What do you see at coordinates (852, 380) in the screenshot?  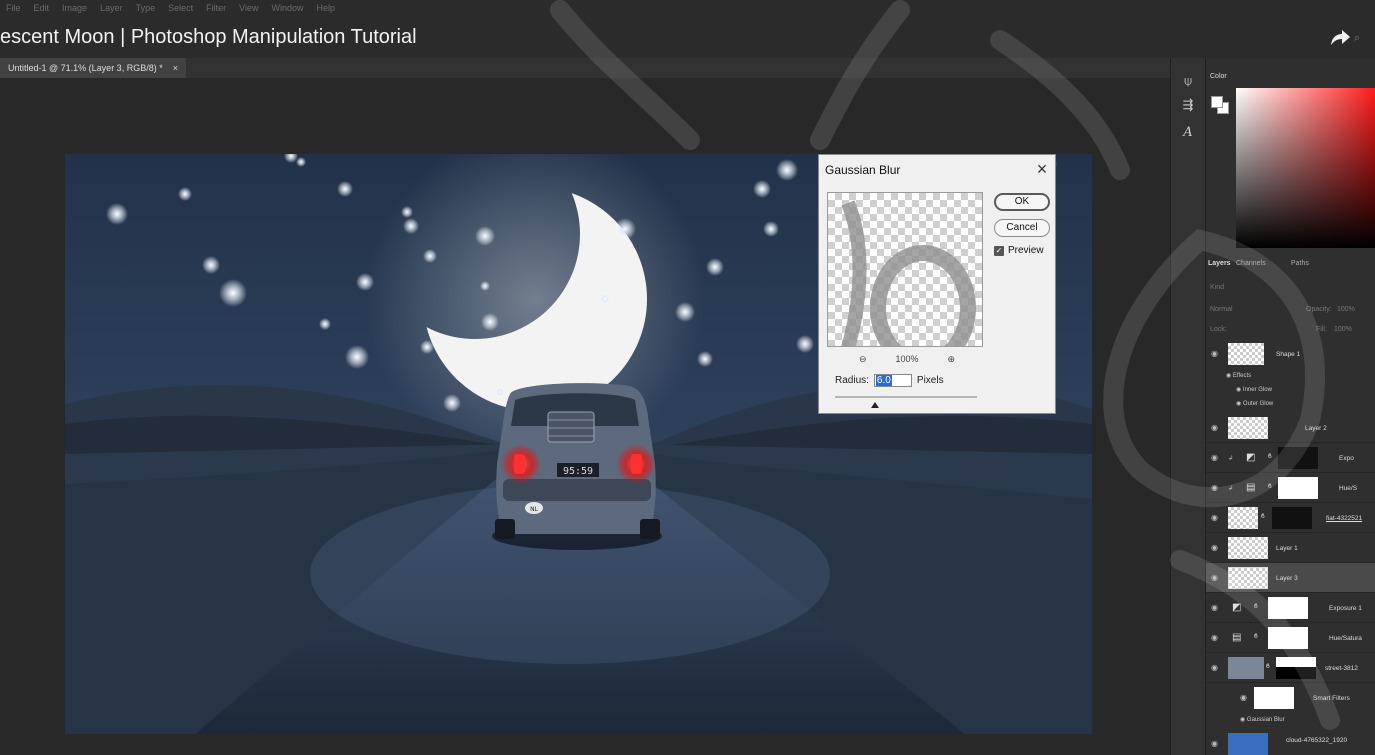 I see `radius-label: Radius:` at bounding box center [852, 380].